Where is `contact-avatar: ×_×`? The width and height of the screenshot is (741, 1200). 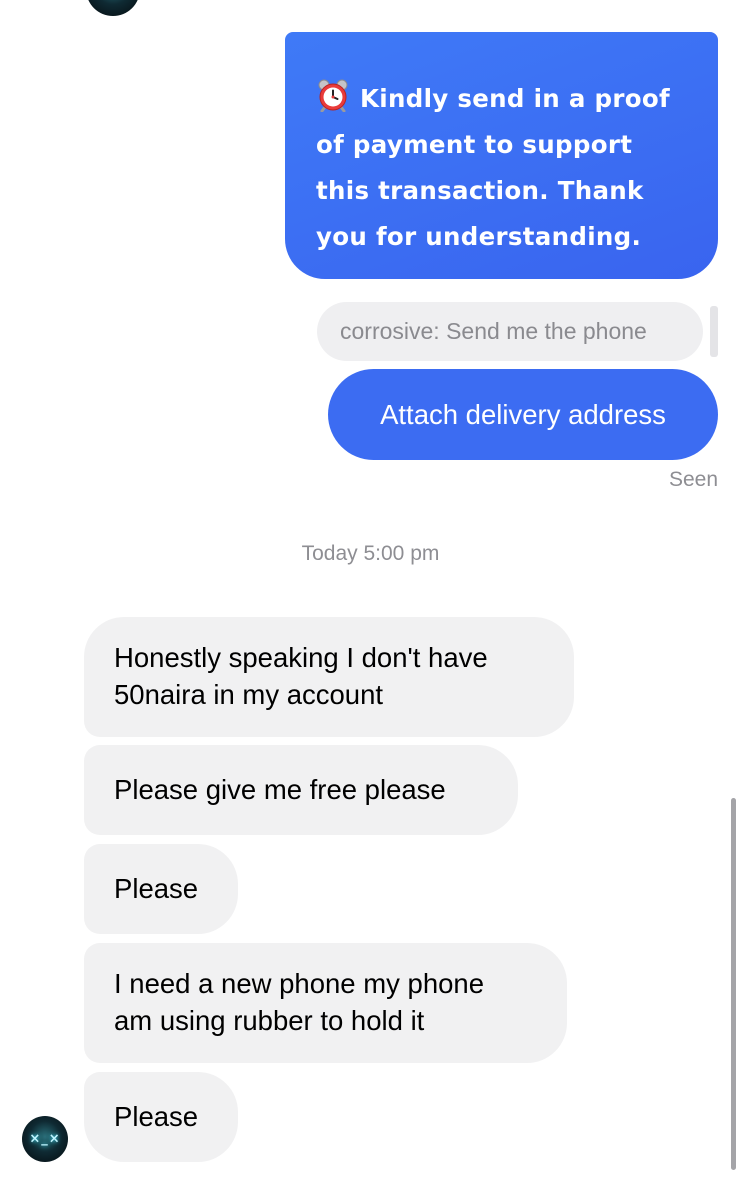 contact-avatar: ×_× is located at coordinates (45, 1139).